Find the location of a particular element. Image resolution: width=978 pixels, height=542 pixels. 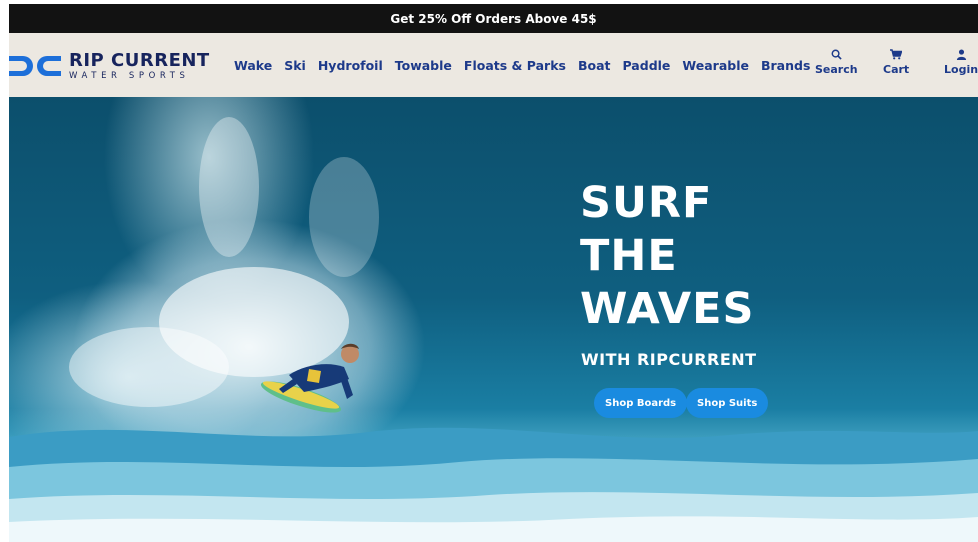

cart-label: Cart is located at coordinates (896, 69).